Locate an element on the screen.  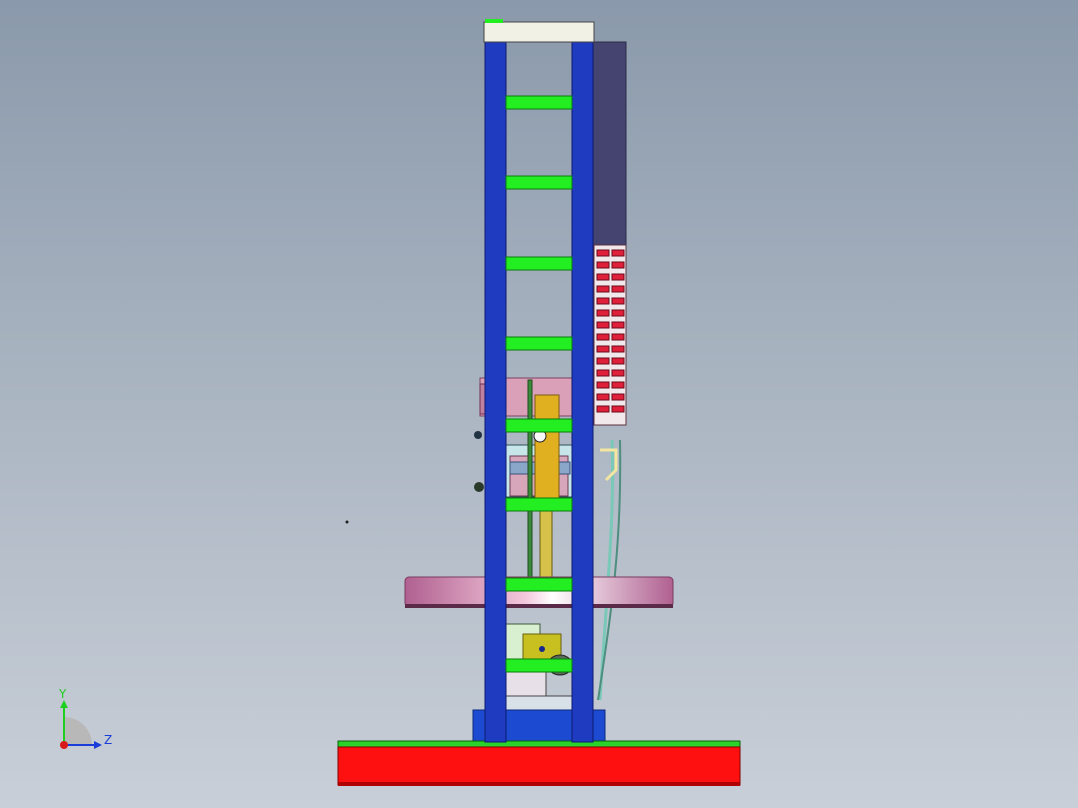
triad-quarter-disc is located at coordinates (78, 731).